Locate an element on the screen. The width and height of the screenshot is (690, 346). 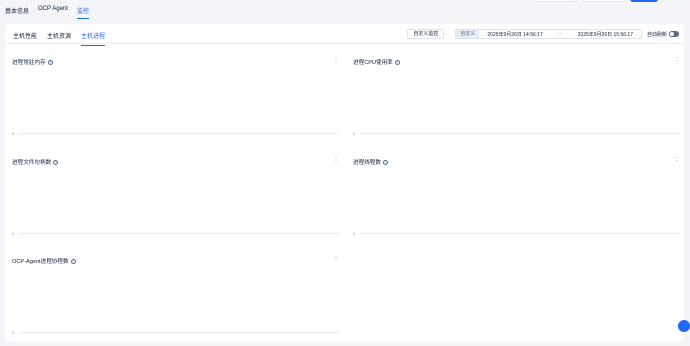
tabs-divider is located at coordinates (344, 43).